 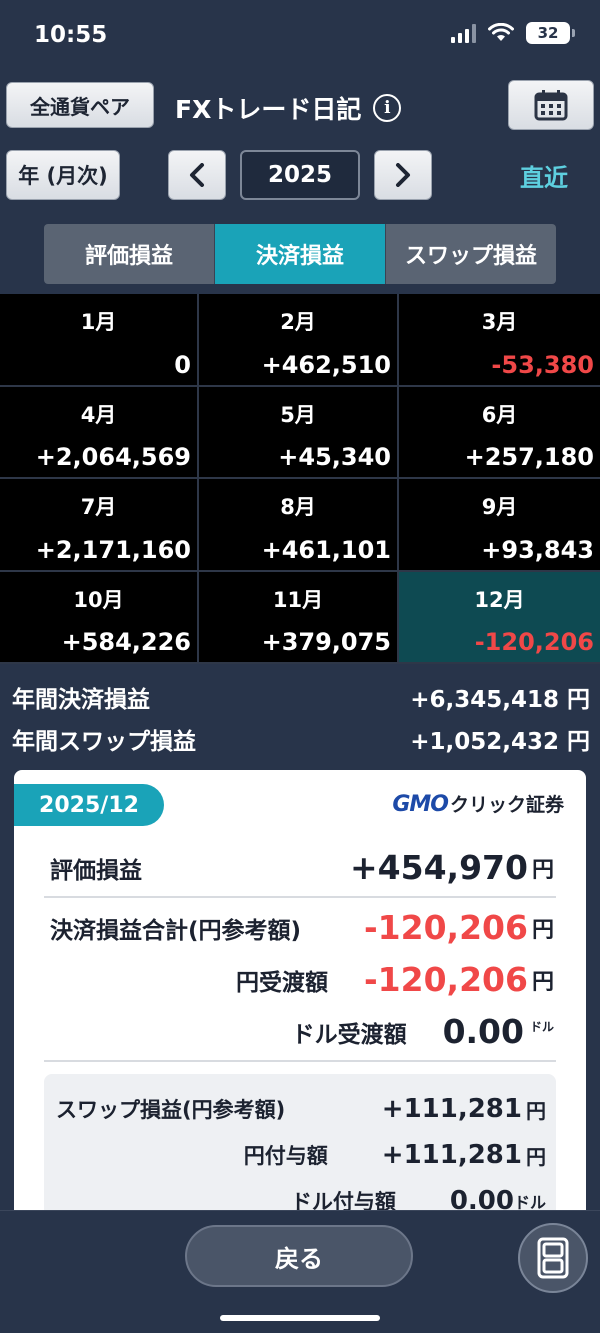 What do you see at coordinates (302, 867) in the screenshot?
I see `unrealized-row: 評価損益 +454,970 円` at bounding box center [302, 867].